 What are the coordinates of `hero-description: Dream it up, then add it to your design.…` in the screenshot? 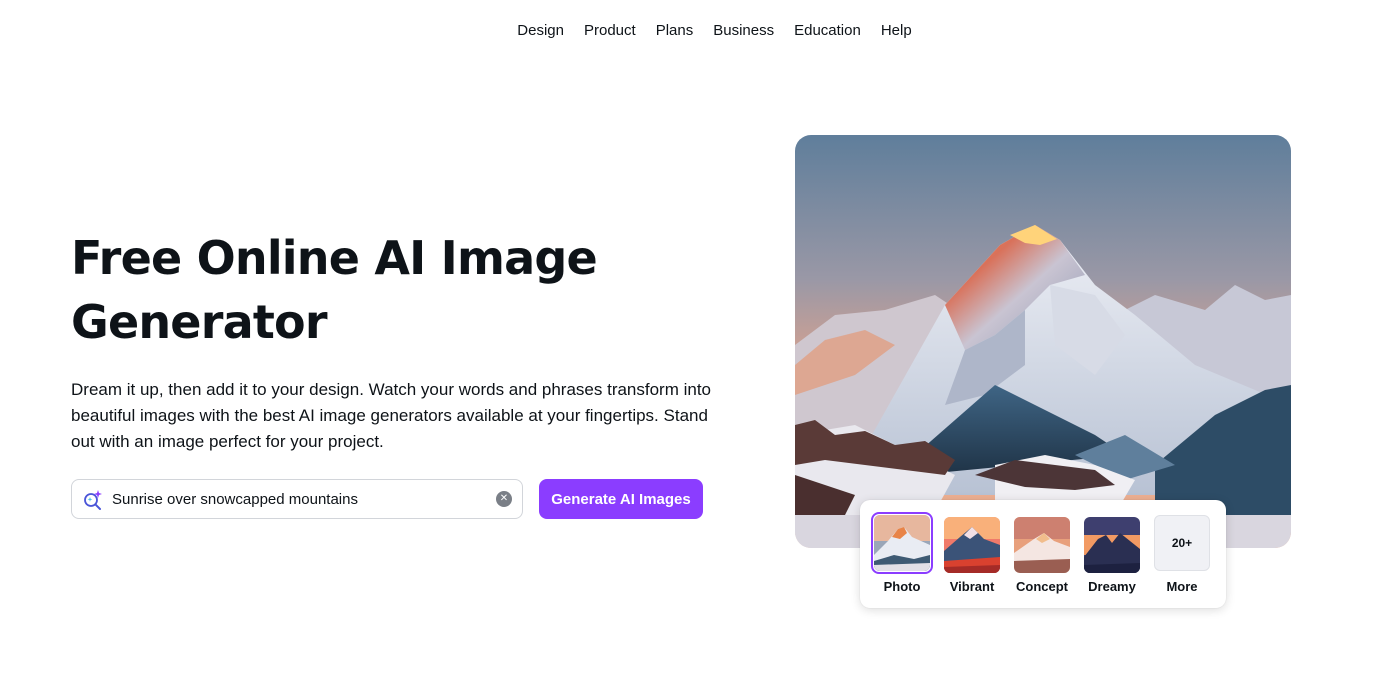 It's located at (391, 415).